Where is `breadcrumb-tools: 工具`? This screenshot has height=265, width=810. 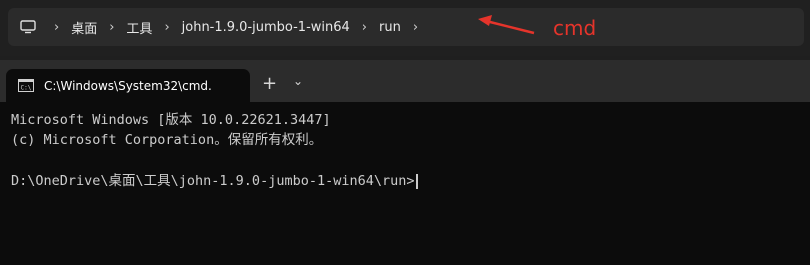
breadcrumb-tools: 工具 is located at coordinates (139, 27).